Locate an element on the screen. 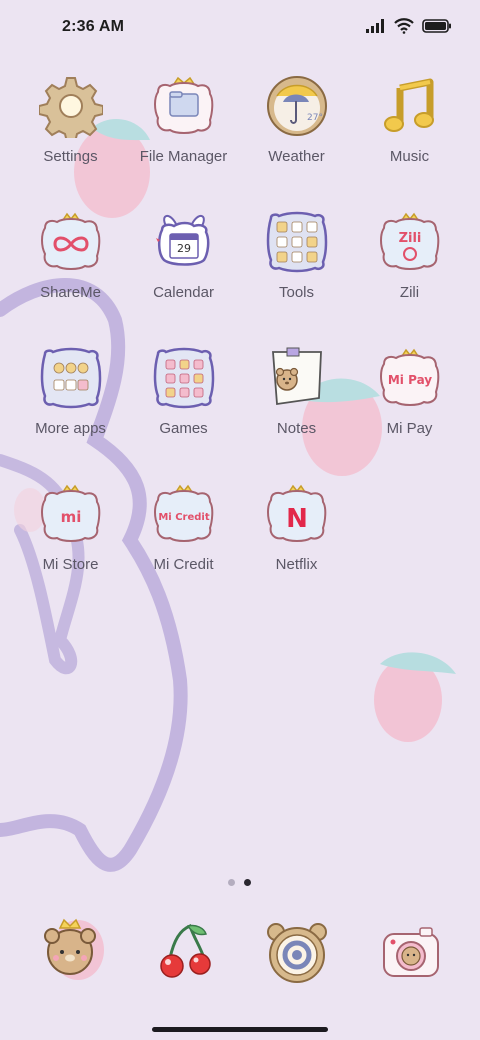 This screenshot has width=480, height=1040. app-zili: Zili Zili is located at coordinates (409, 255).